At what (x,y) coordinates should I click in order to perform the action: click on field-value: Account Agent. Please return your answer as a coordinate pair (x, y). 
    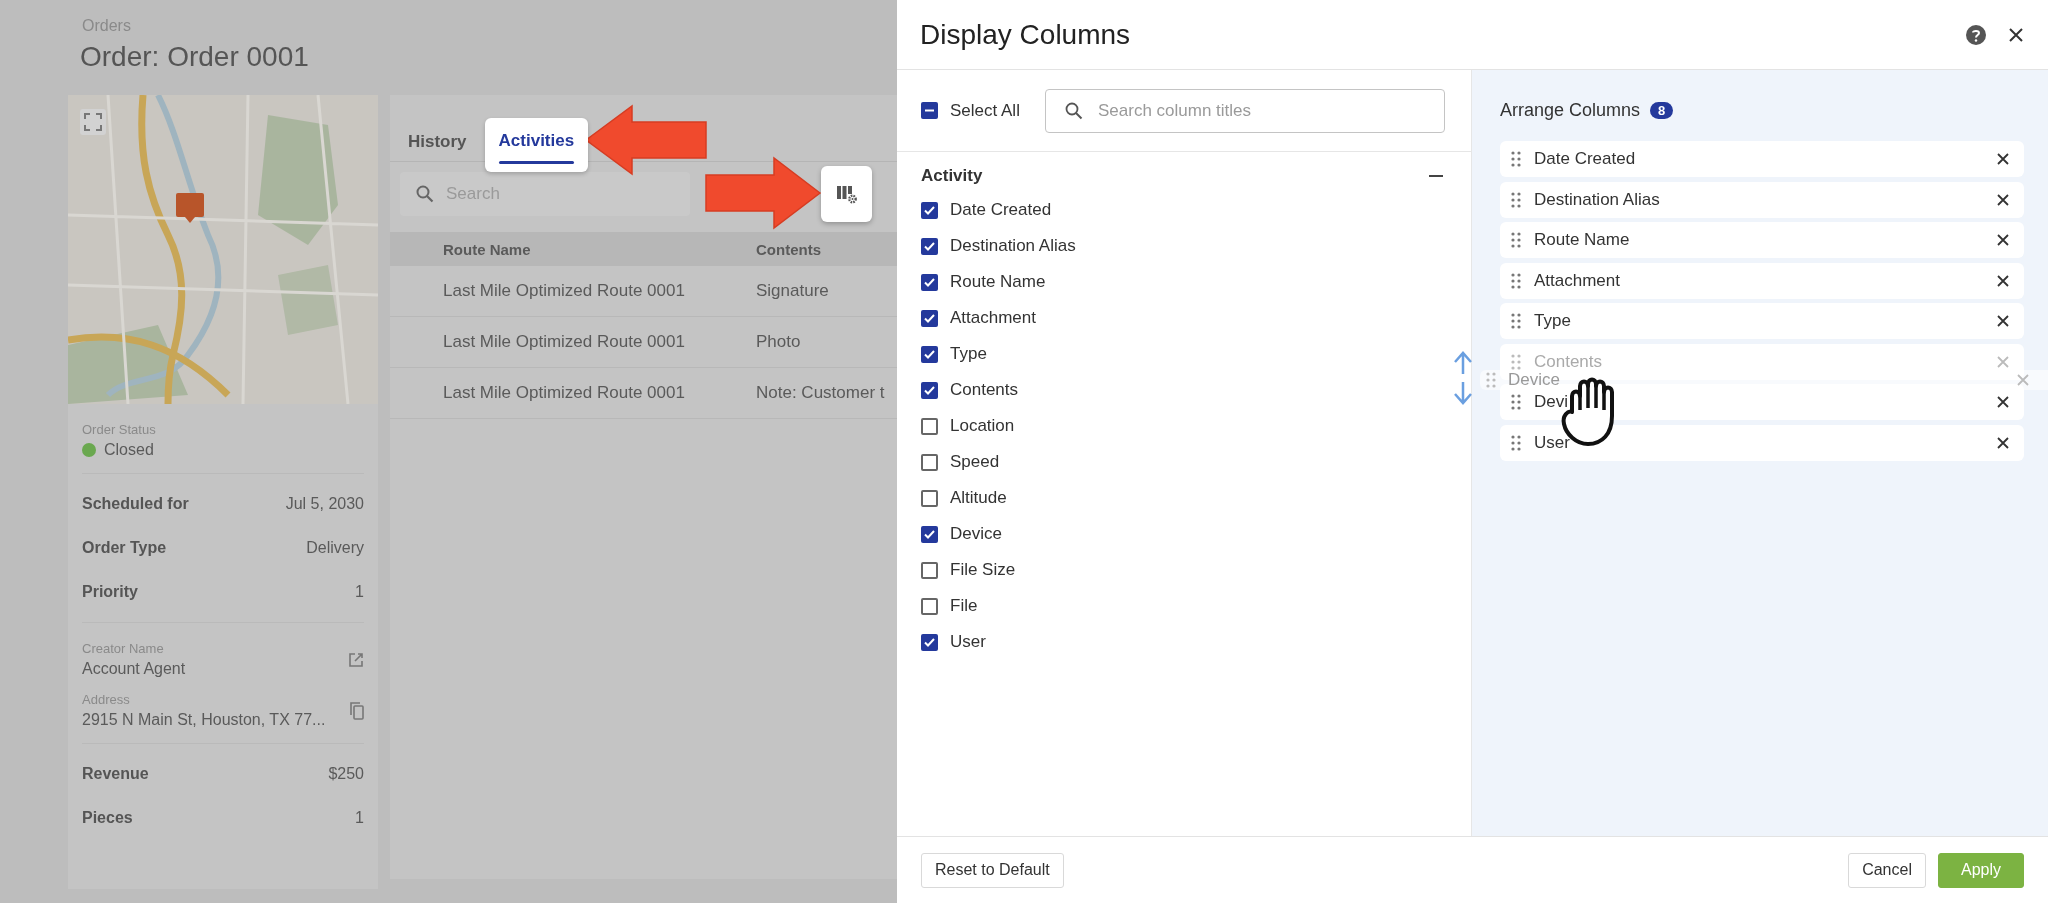
    Looking at the image, I should click on (134, 669).